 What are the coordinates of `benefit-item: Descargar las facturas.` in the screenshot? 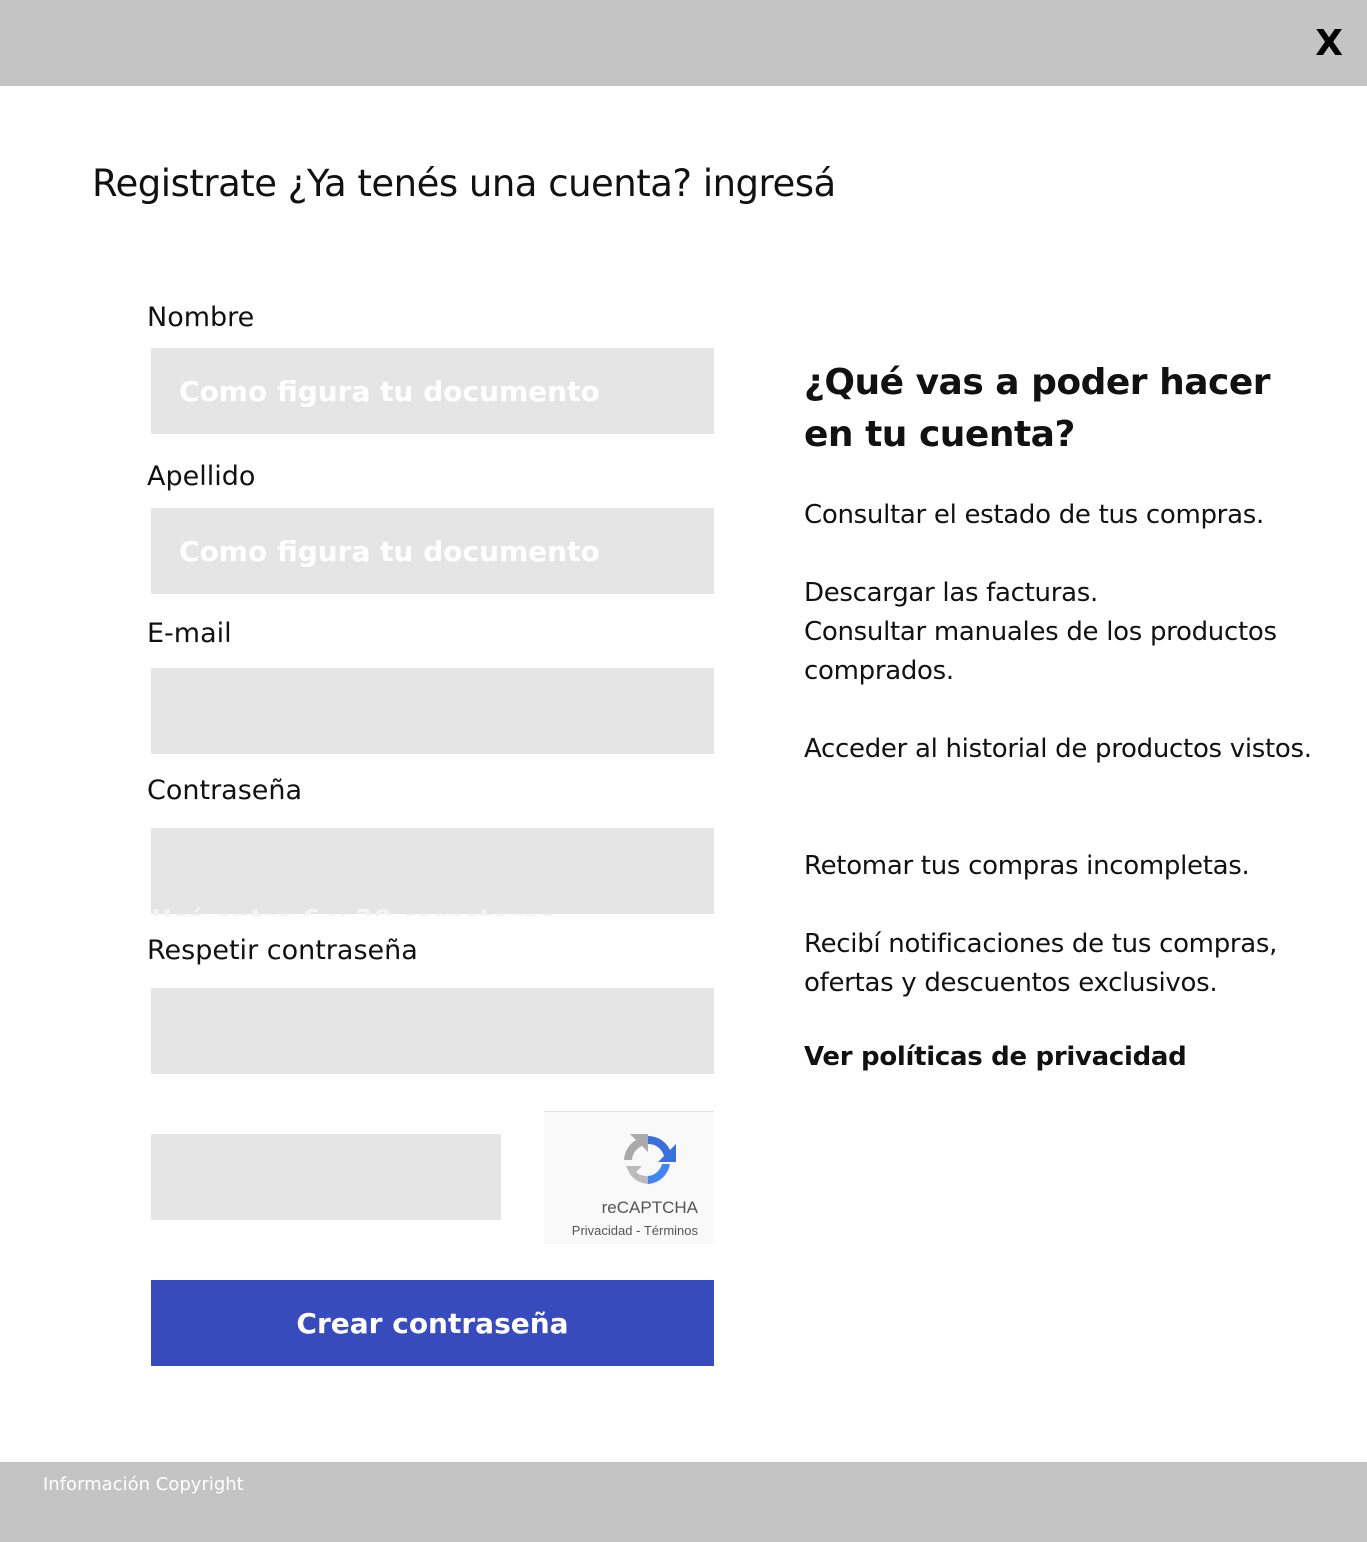 It's located at (951, 593).